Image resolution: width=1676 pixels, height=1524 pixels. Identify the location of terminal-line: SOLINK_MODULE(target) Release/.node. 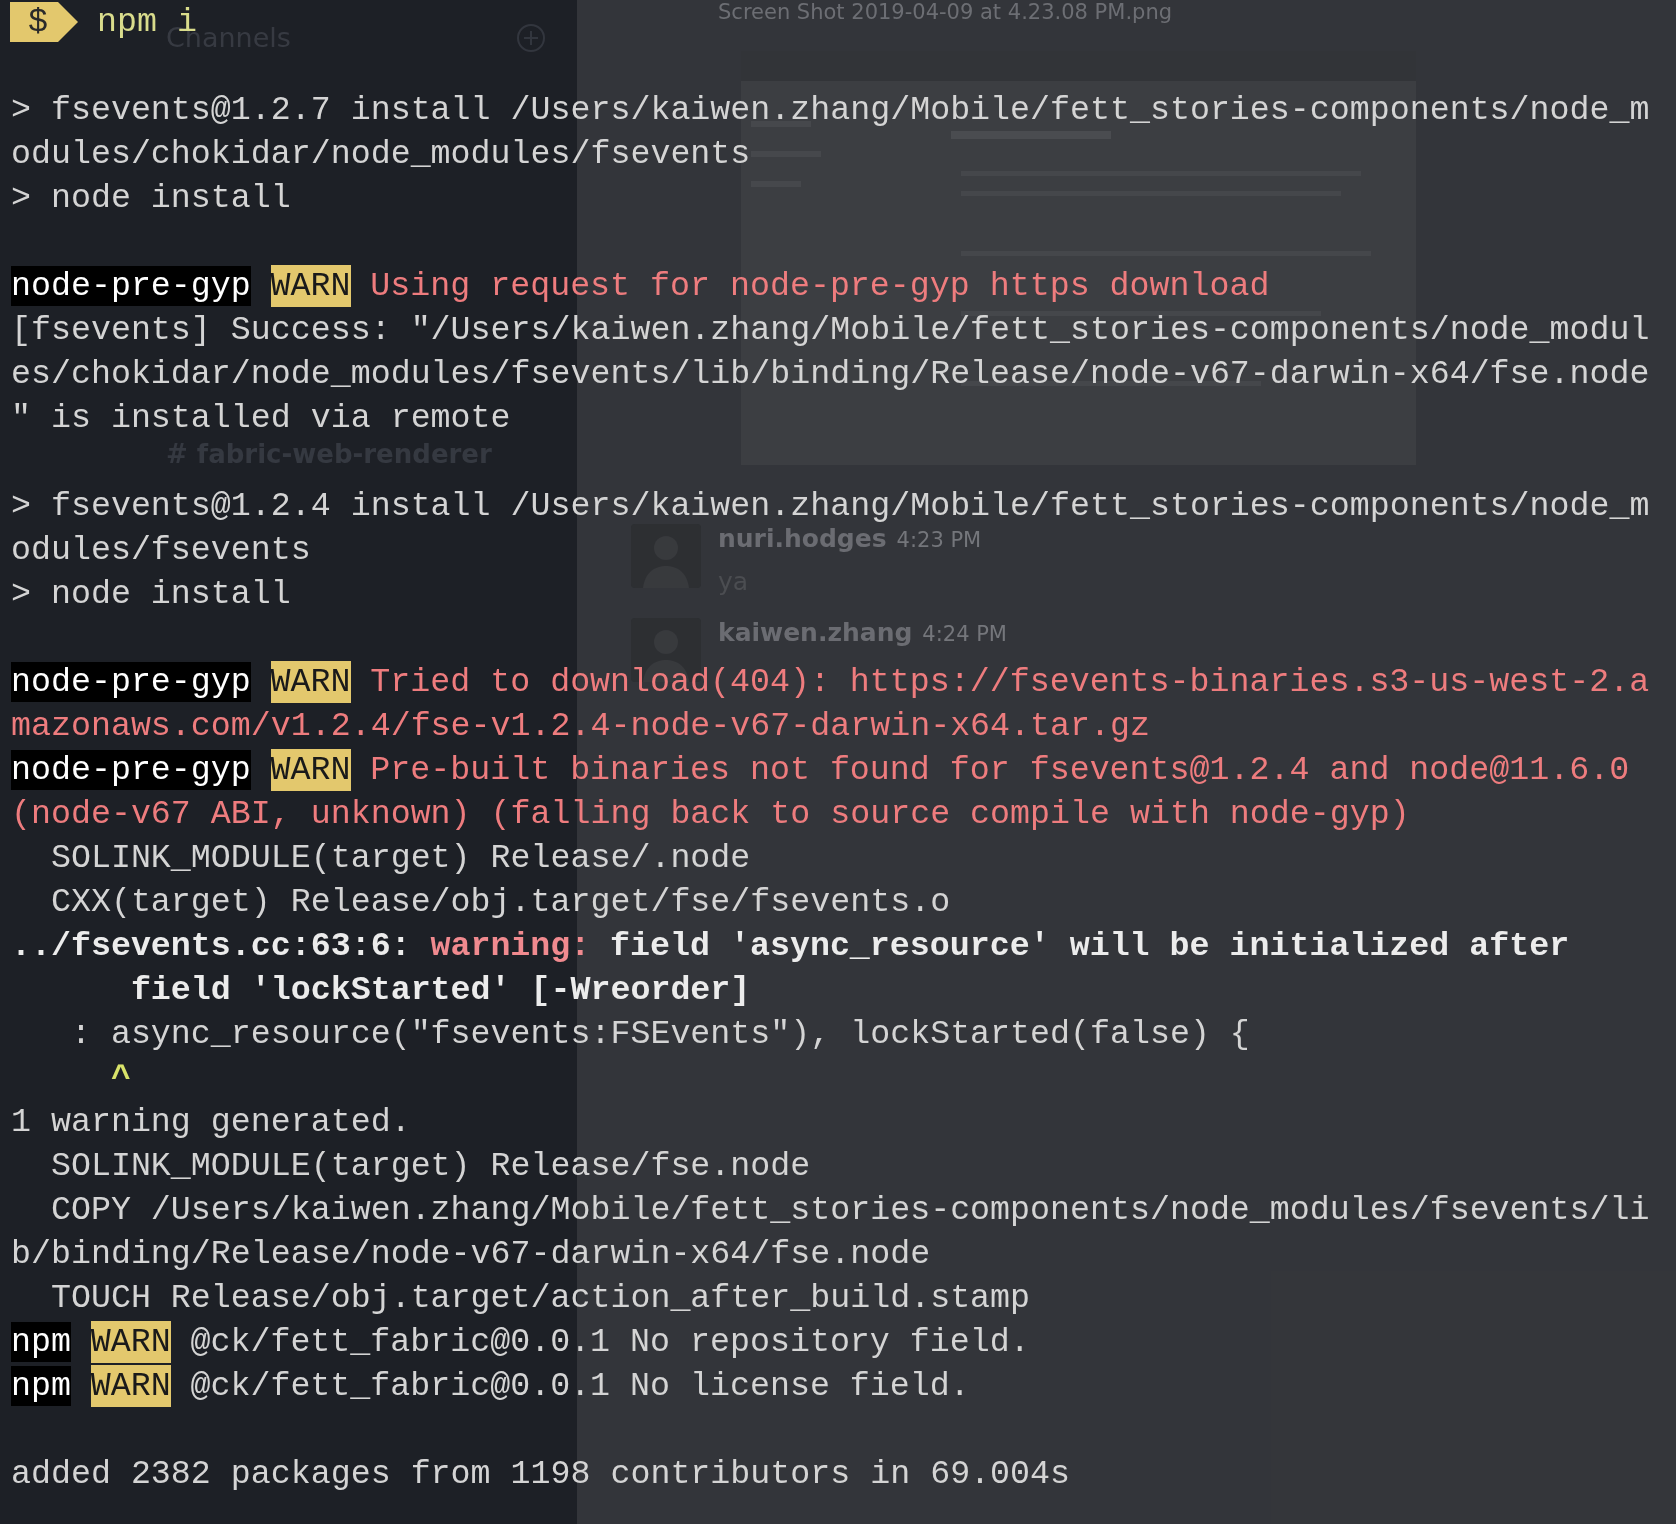
(400, 858).